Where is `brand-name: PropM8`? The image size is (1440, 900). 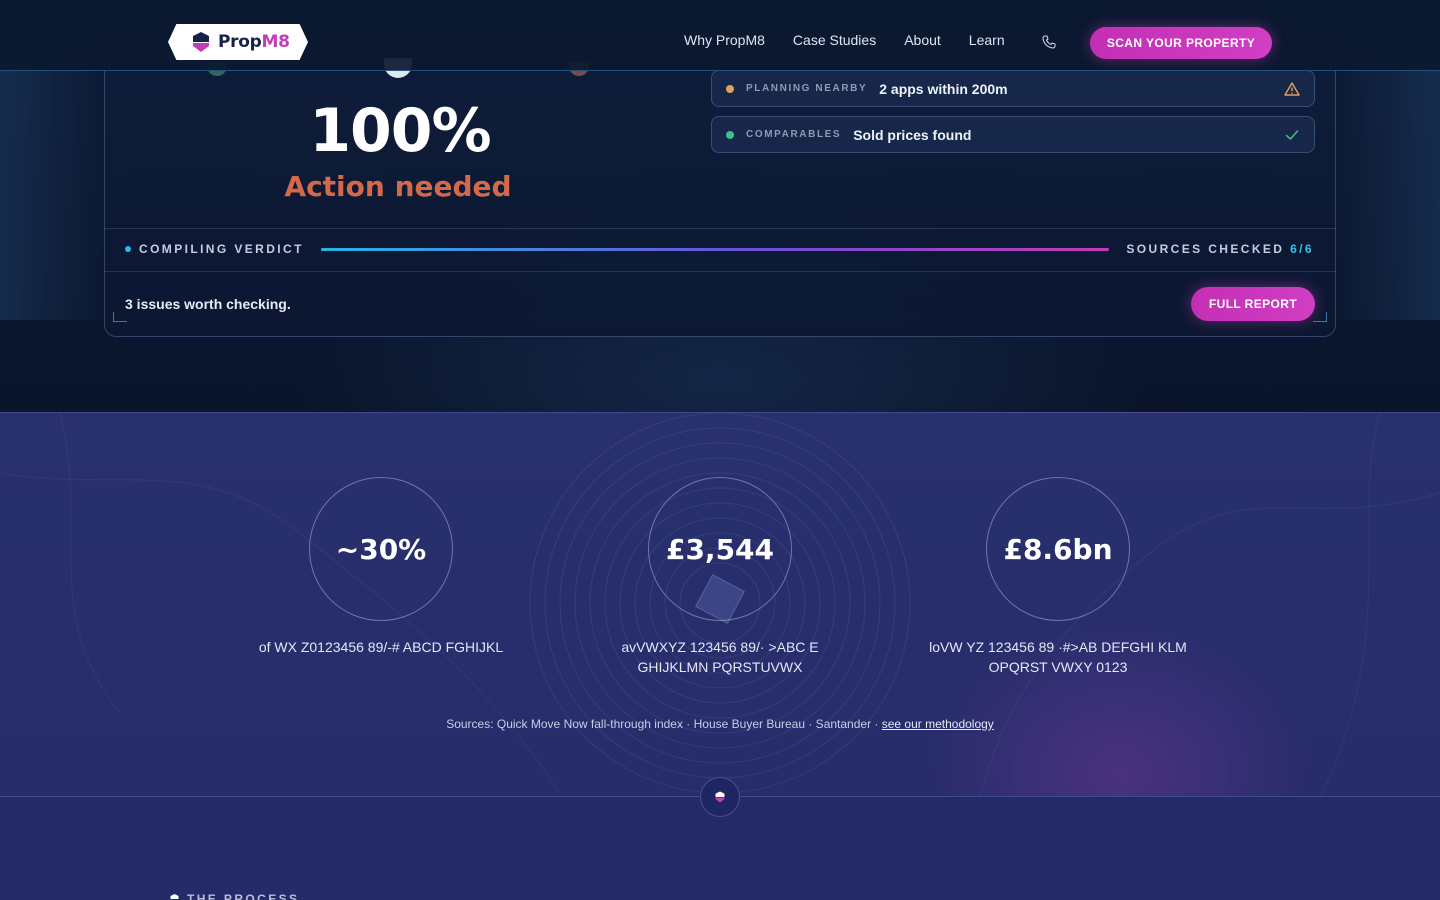 brand-name: PropM8 is located at coordinates (254, 42).